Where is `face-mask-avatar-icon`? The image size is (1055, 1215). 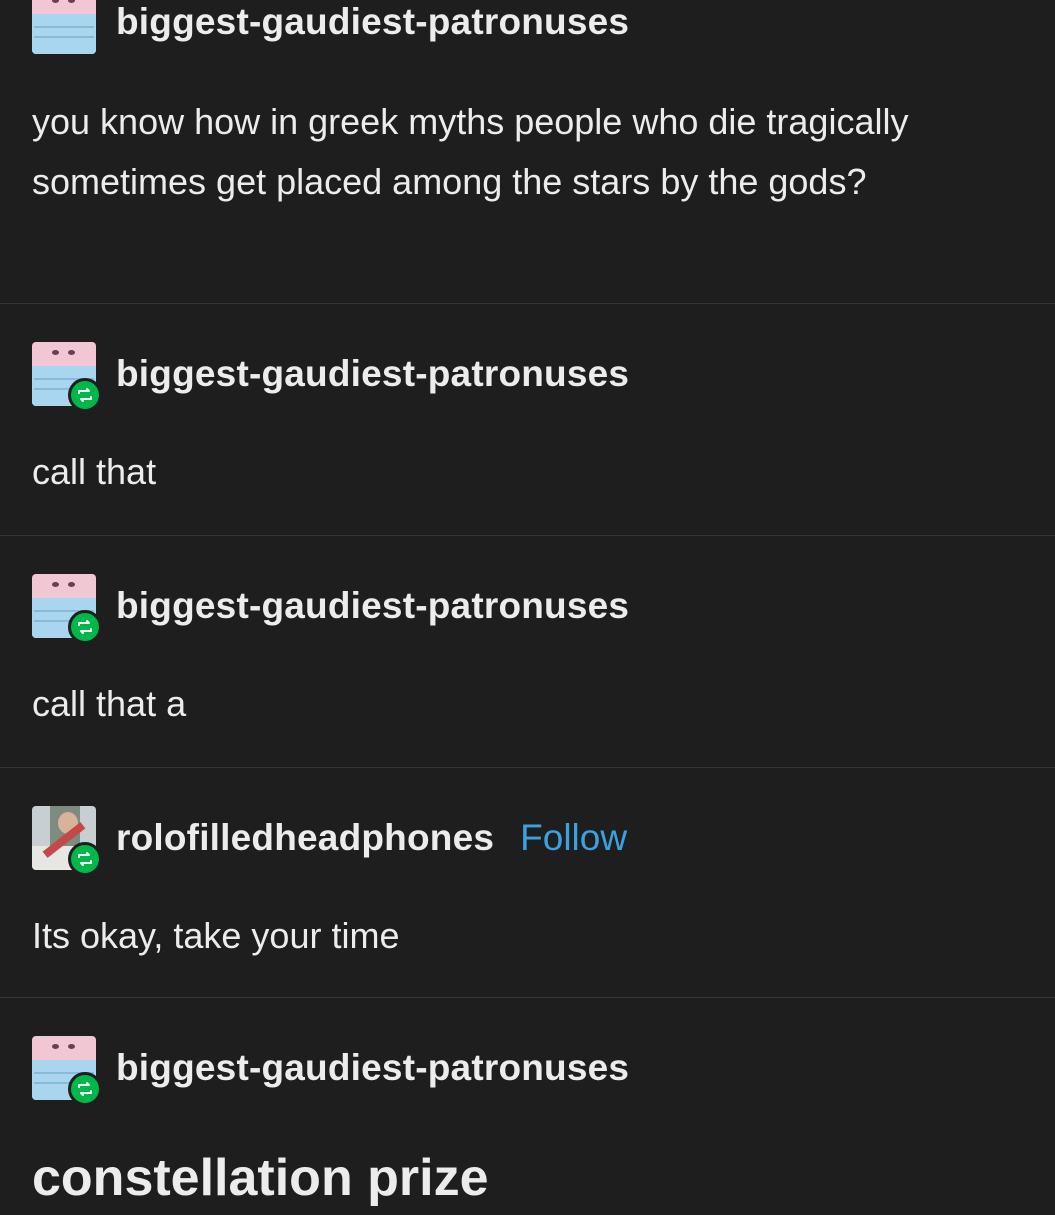
face-mask-avatar-icon is located at coordinates (64, 27).